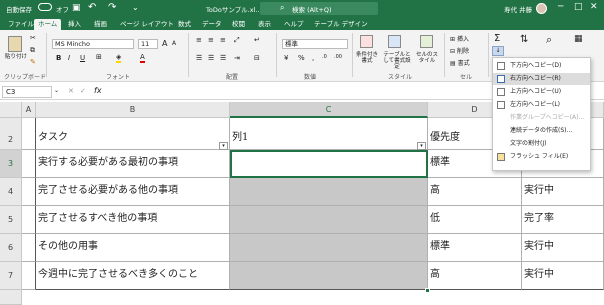  What do you see at coordinates (11, 192) in the screenshot?
I see `row-header-4: 4` at bounding box center [11, 192].